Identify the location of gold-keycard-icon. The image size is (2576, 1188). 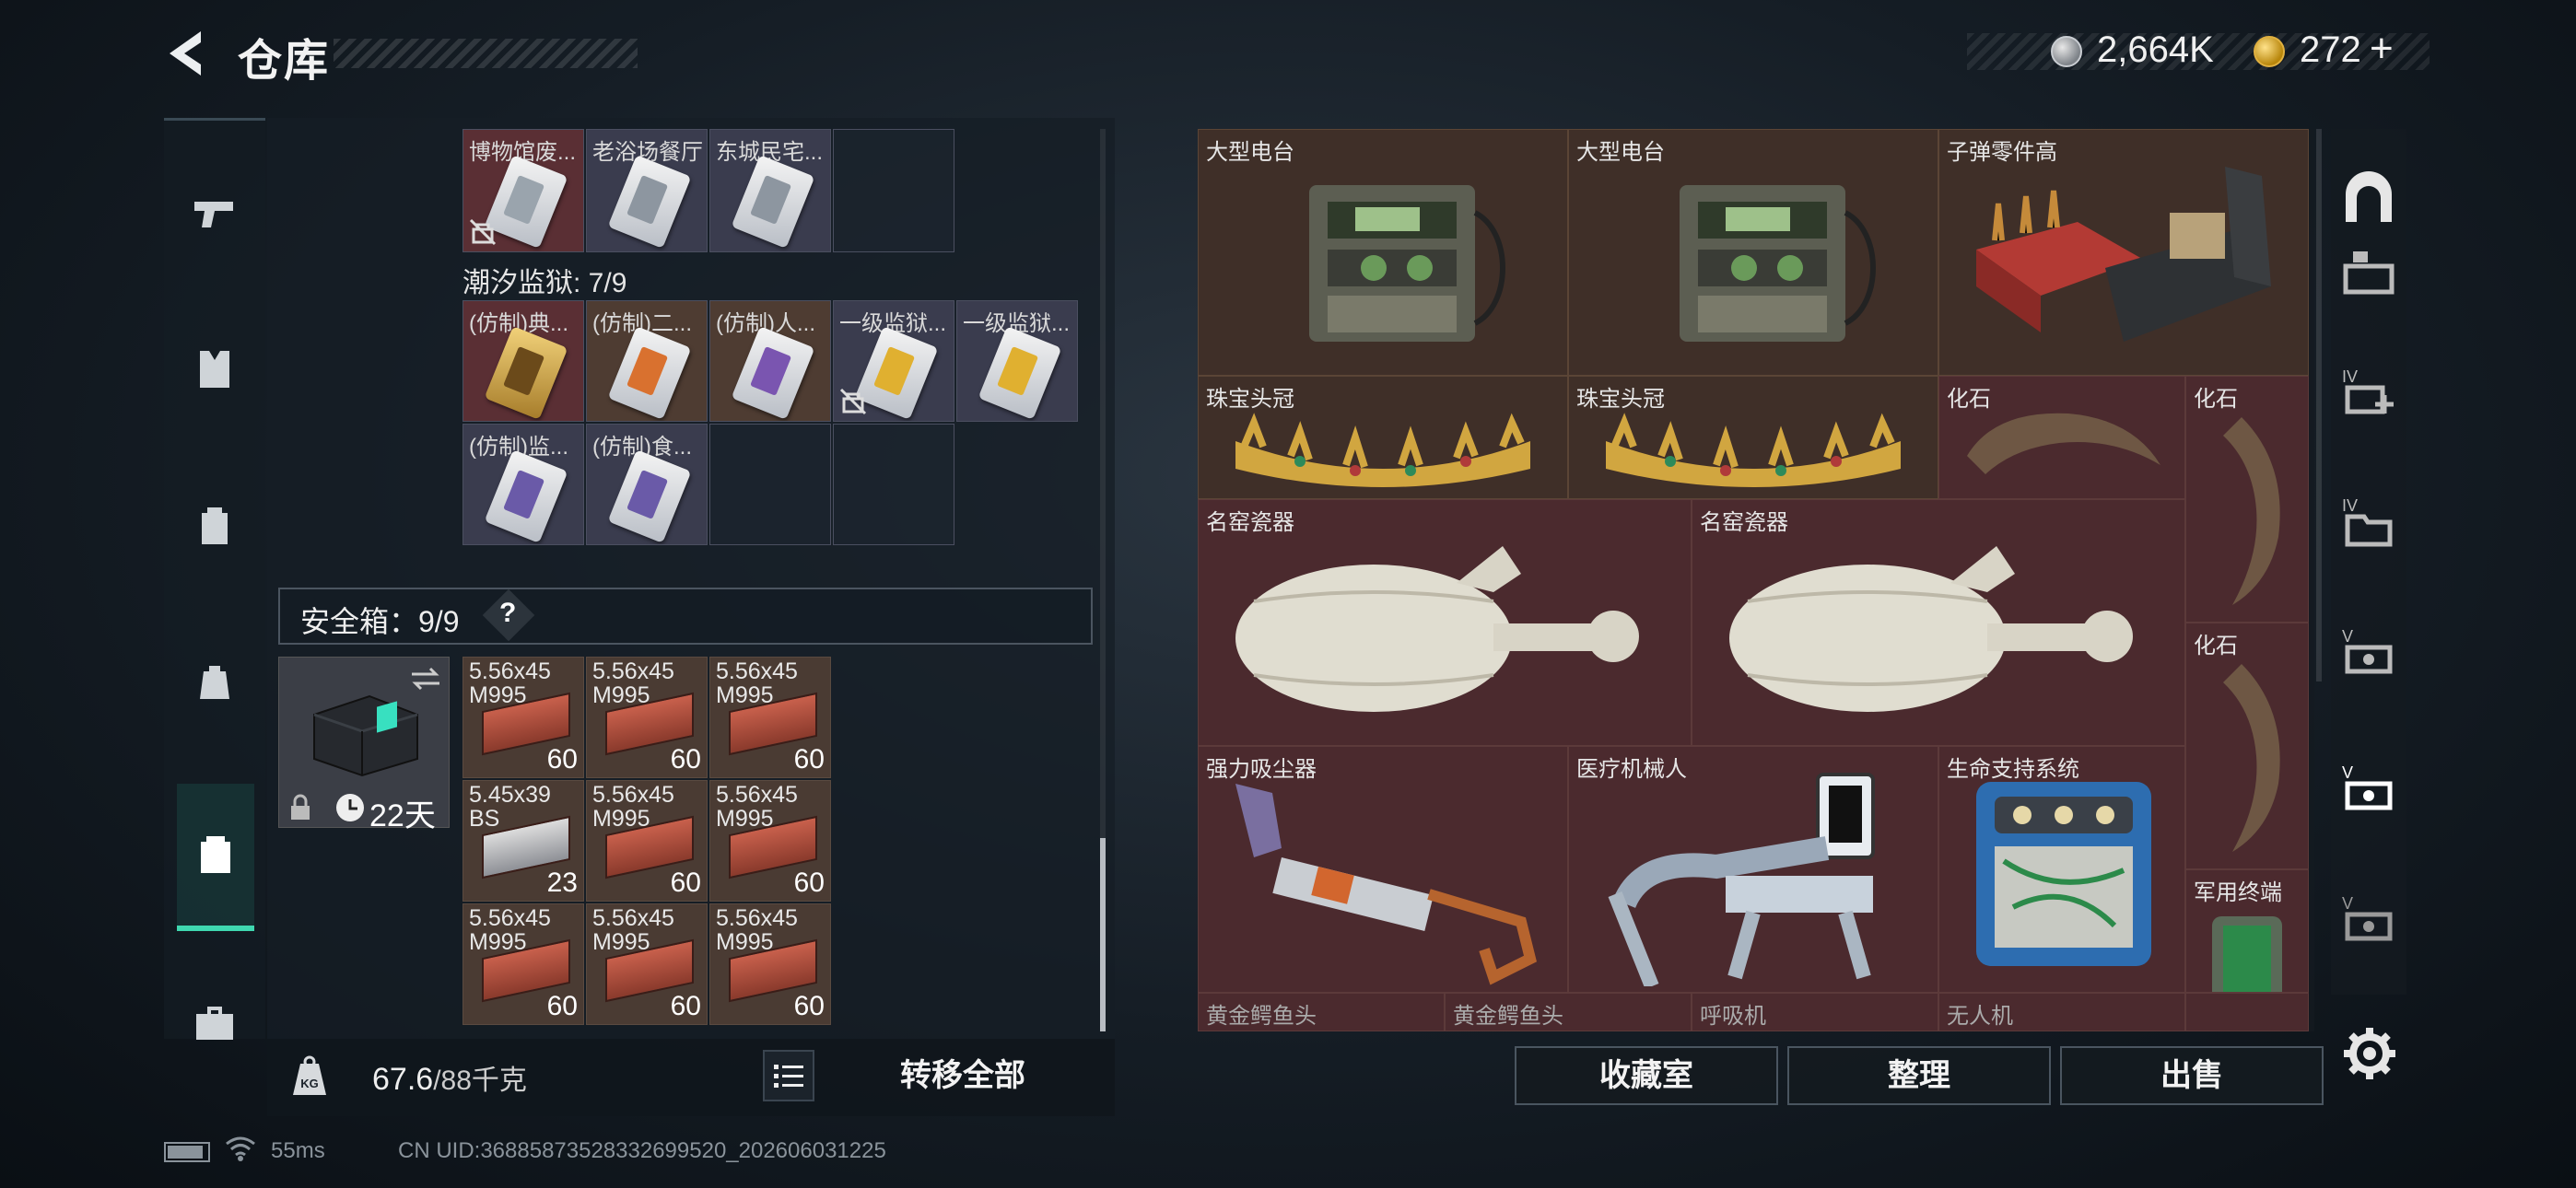
(526, 373).